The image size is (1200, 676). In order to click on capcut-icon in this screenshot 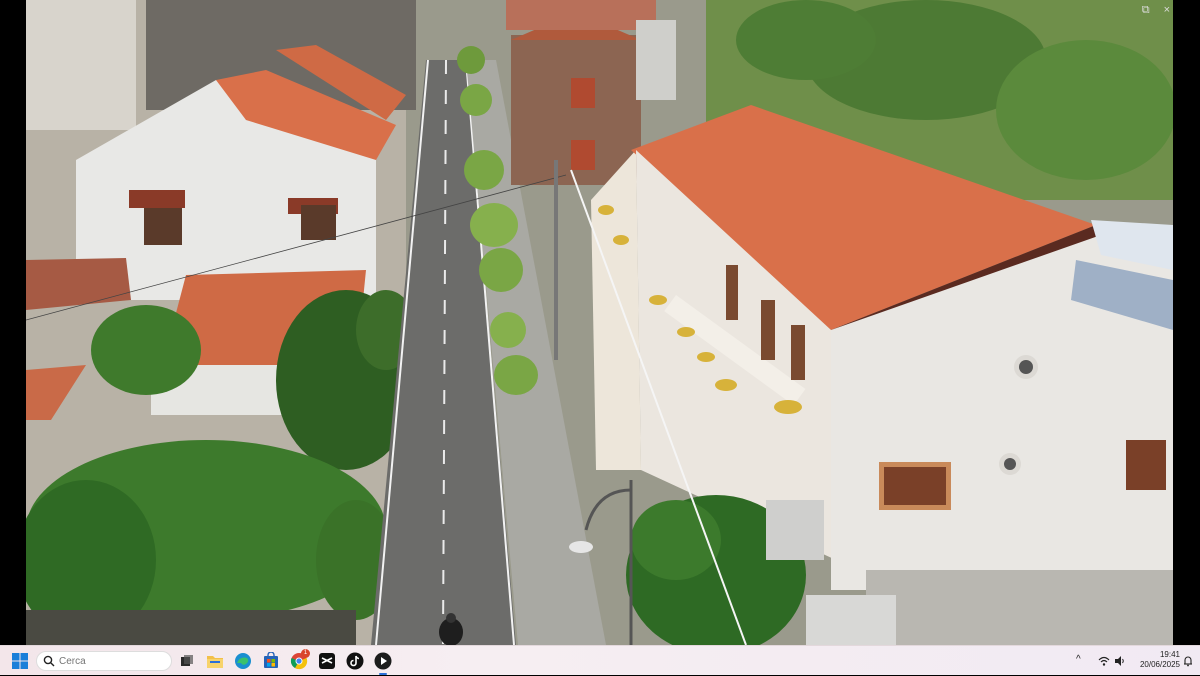, I will do `click(327, 661)`.